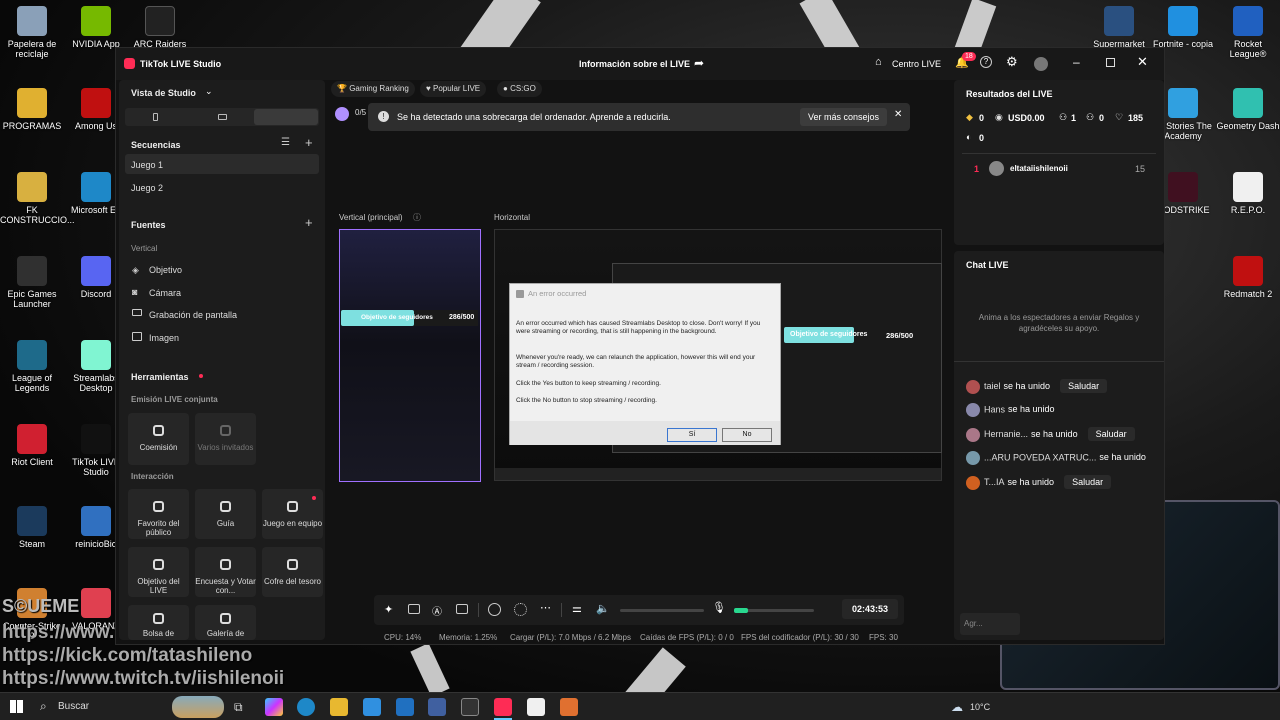  What do you see at coordinates (1248, 109) in the screenshot?
I see `desktop-icon-right-4: Geometry Dash` at bounding box center [1248, 109].